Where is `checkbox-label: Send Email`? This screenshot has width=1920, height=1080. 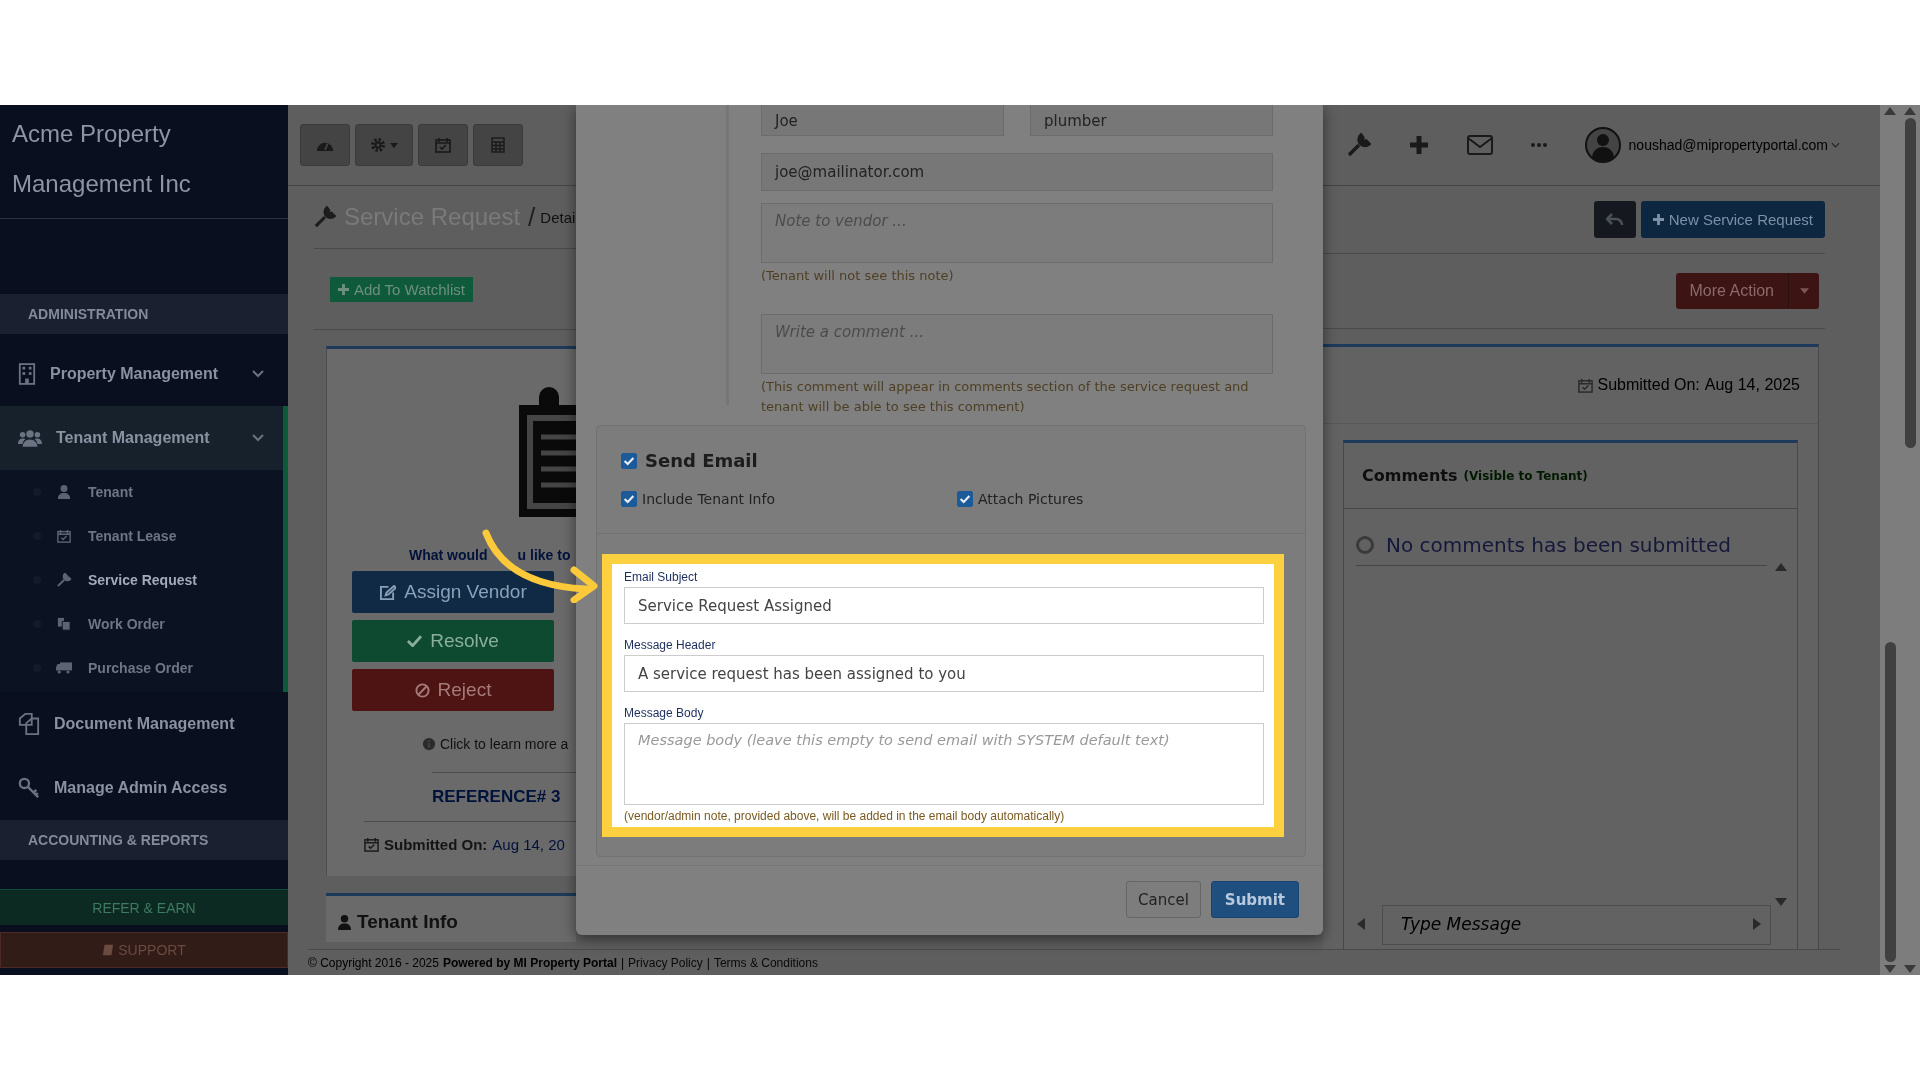
checkbox-label: Send Email is located at coordinates (701, 460).